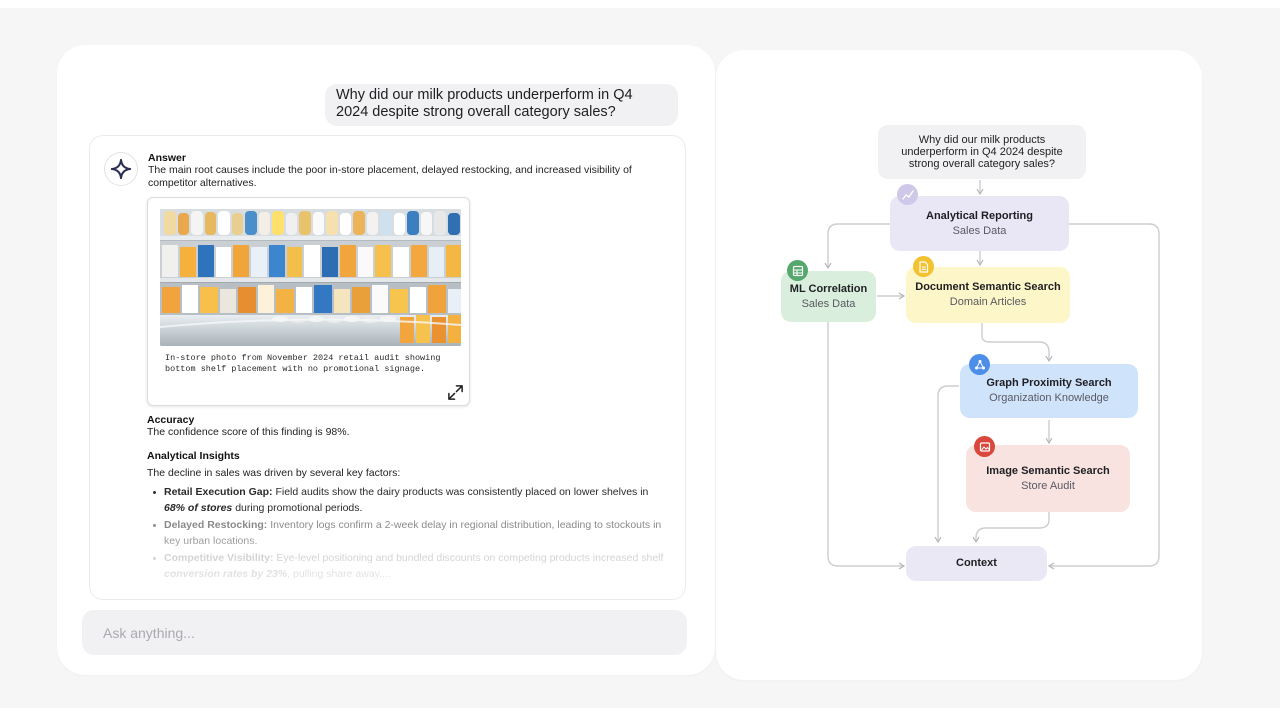  Describe the element at coordinates (907, 194) in the screenshot. I see `chart-icon` at that location.